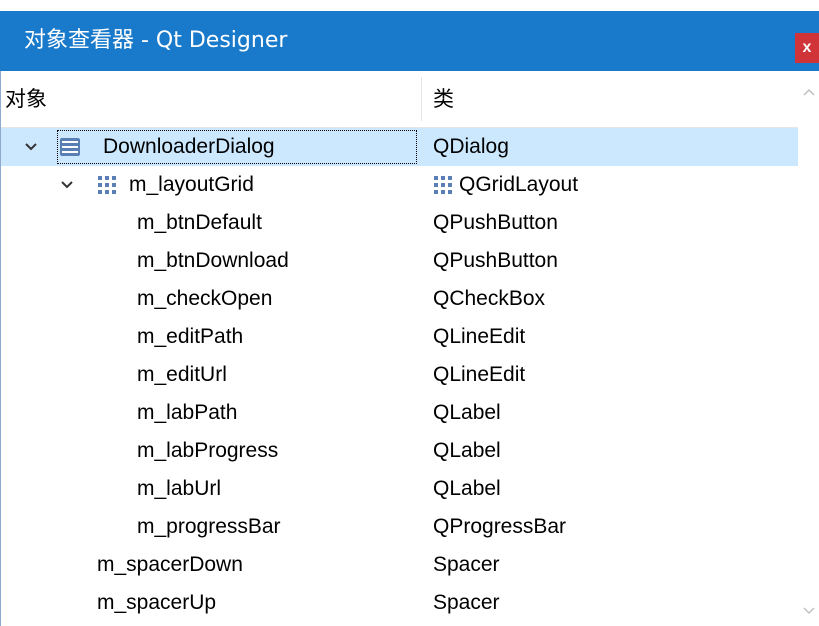 The width and height of the screenshot is (819, 626). I want to click on close-button: x, so click(807, 48).